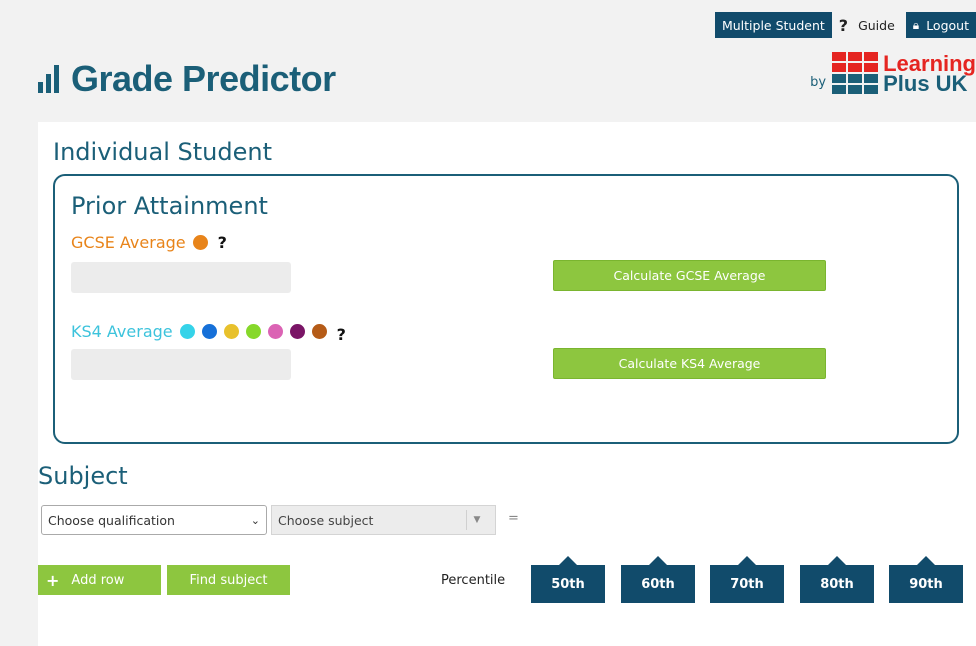 The image size is (976, 646). What do you see at coordinates (926, 579) in the screenshot?
I see `percentile-90th-button: 90th` at bounding box center [926, 579].